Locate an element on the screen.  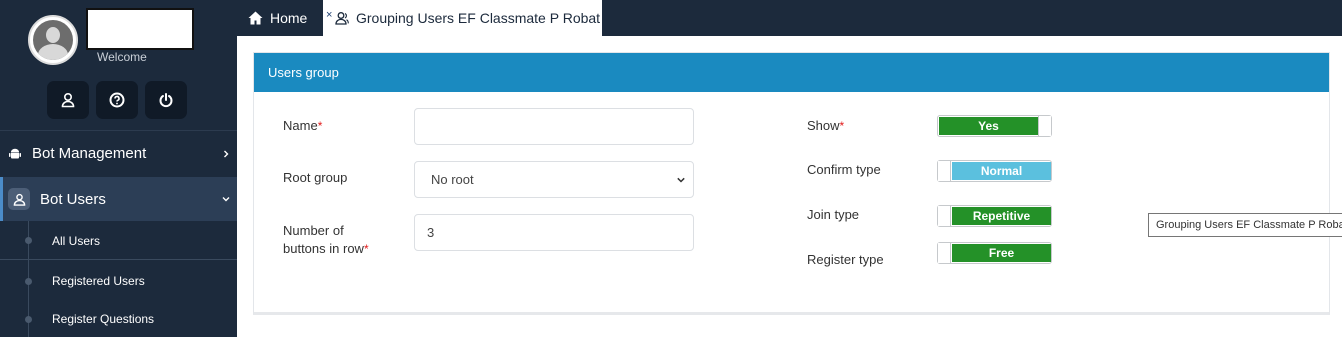
help-button is located at coordinates (117, 100).